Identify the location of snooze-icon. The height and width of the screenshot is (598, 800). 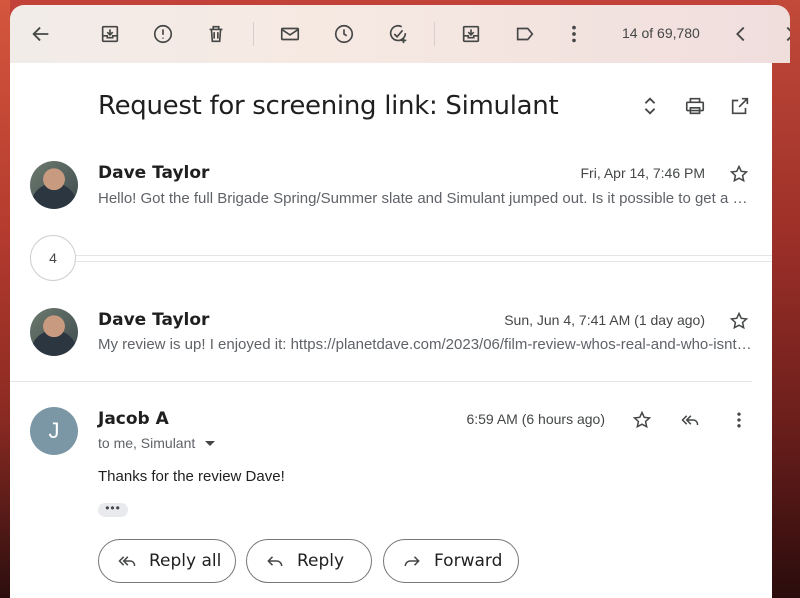
(344, 34).